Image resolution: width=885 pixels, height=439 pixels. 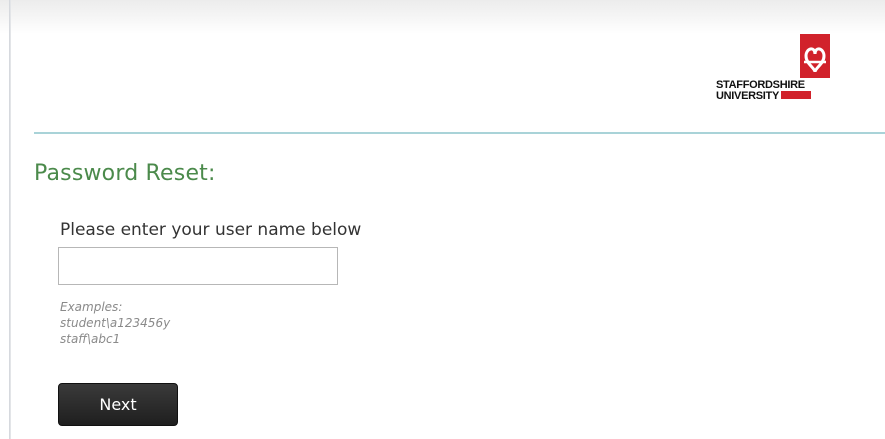 I want to click on logo-line-2-text: UNIVERSITY, so click(x=748, y=96).